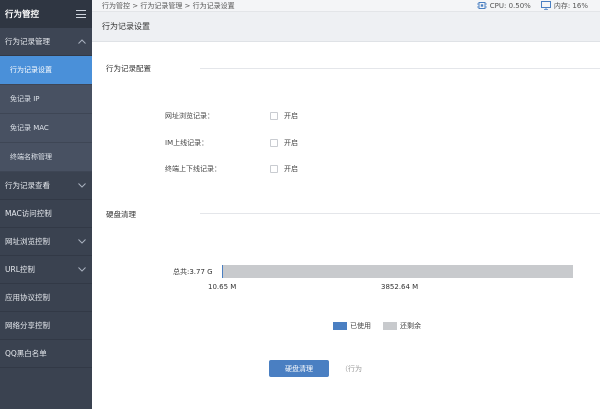 The width and height of the screenshot is (600, 409). I want to click on legend-label: 已使用, so click(360, 326).